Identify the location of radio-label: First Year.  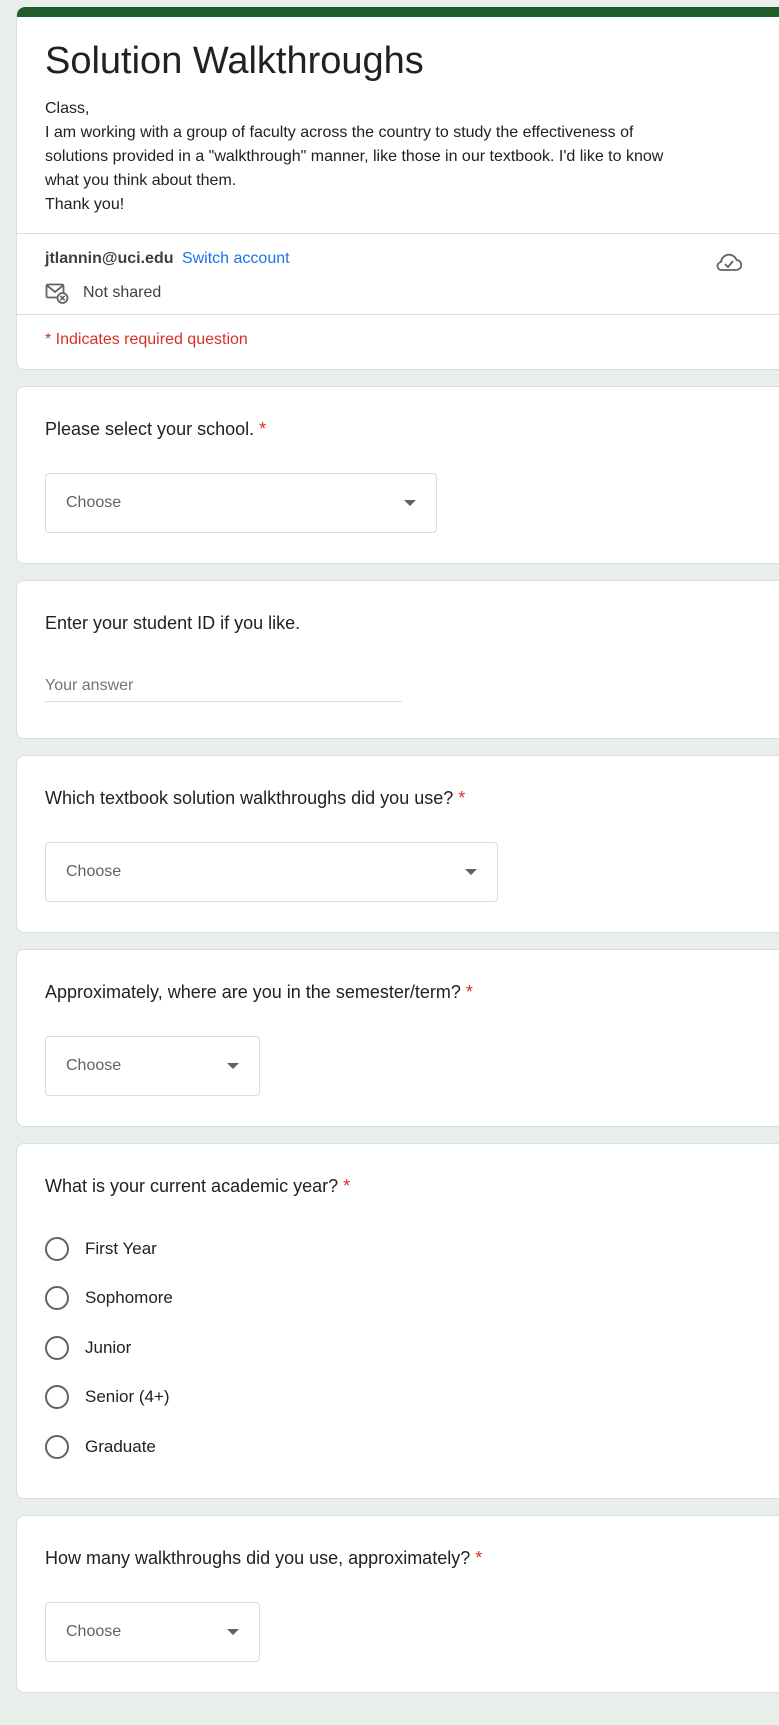
(121, 1248).